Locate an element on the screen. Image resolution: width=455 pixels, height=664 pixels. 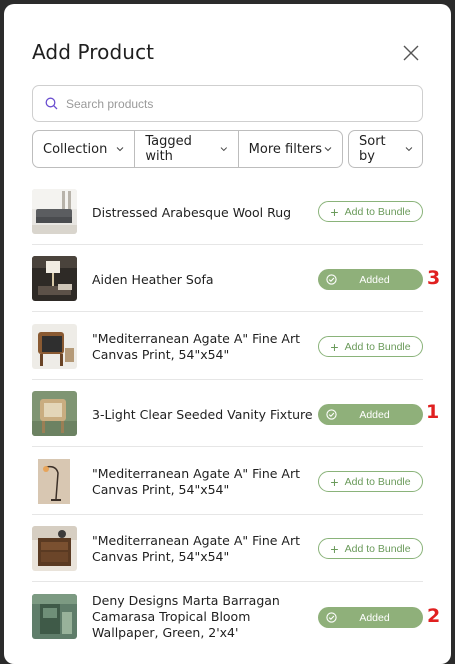
filter-group: Collection Tagged with More filters is located at coordinates (187, 149).